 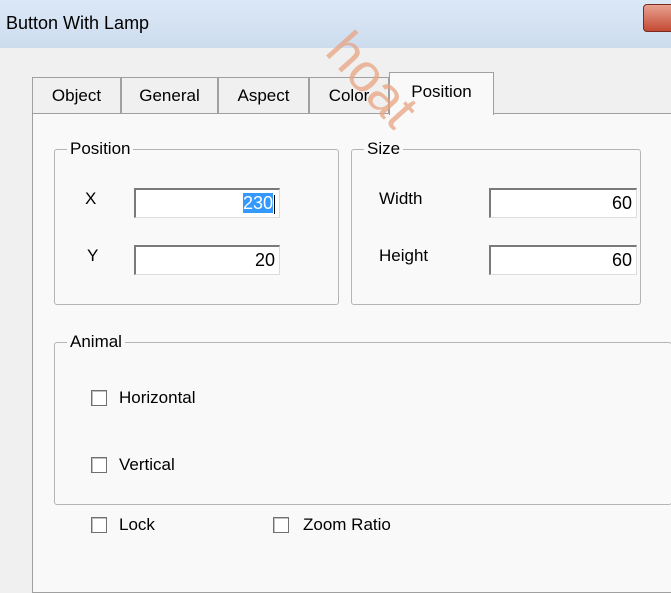 I want to click on tab-aspect-label: Aspect, so click(x=263, y=95).